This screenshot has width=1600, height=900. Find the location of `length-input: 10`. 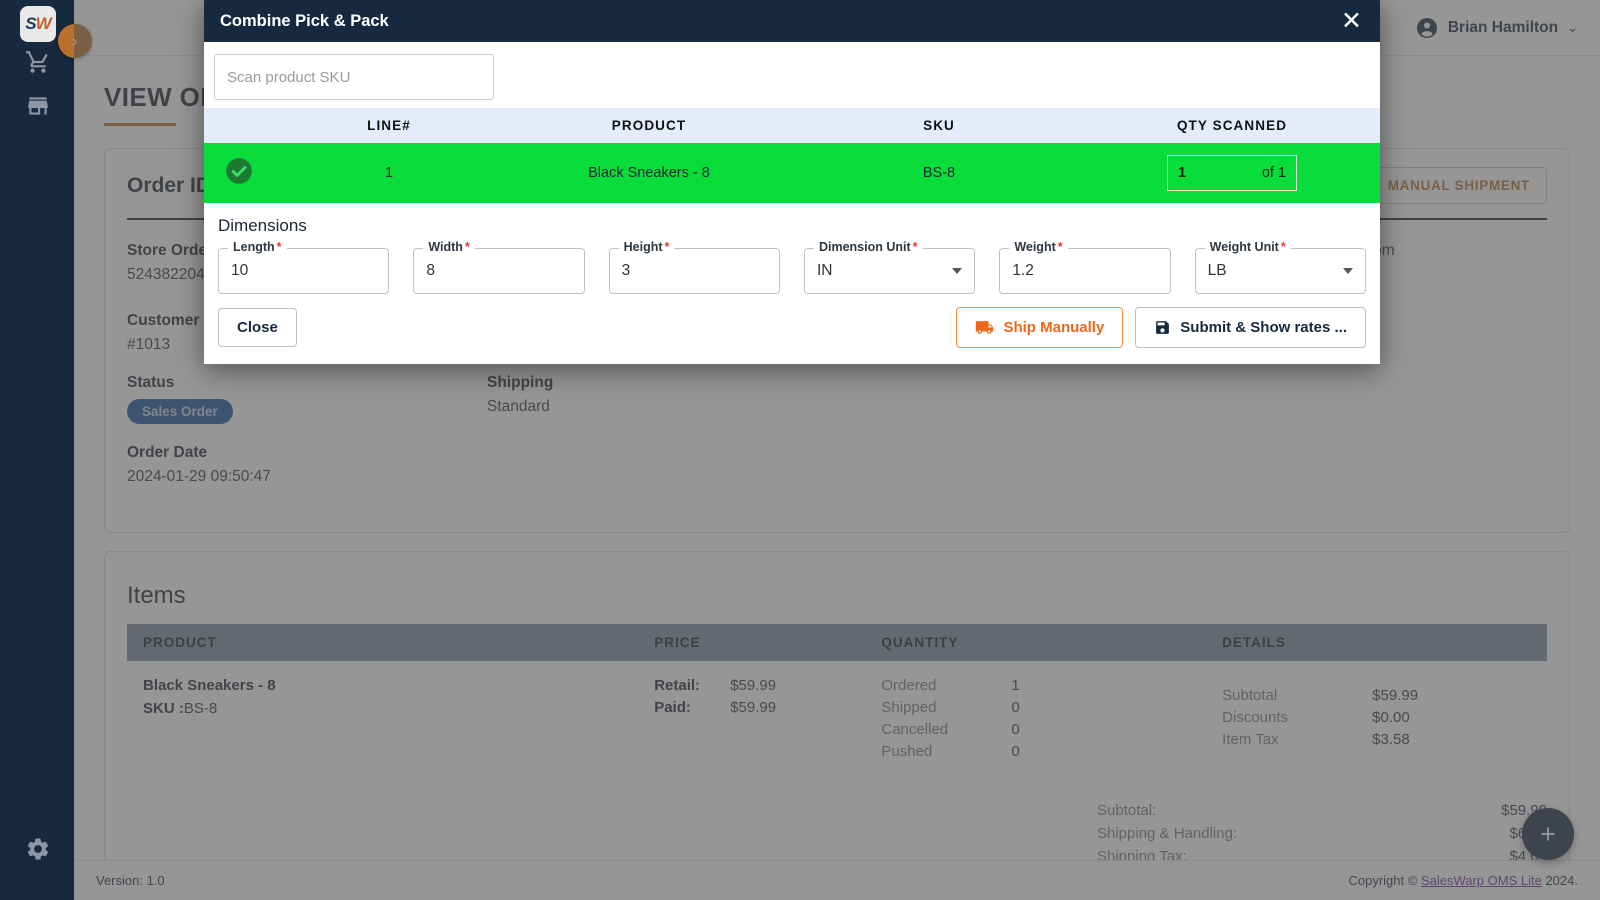

length-input: 10 is located at coordinates (304, 271).